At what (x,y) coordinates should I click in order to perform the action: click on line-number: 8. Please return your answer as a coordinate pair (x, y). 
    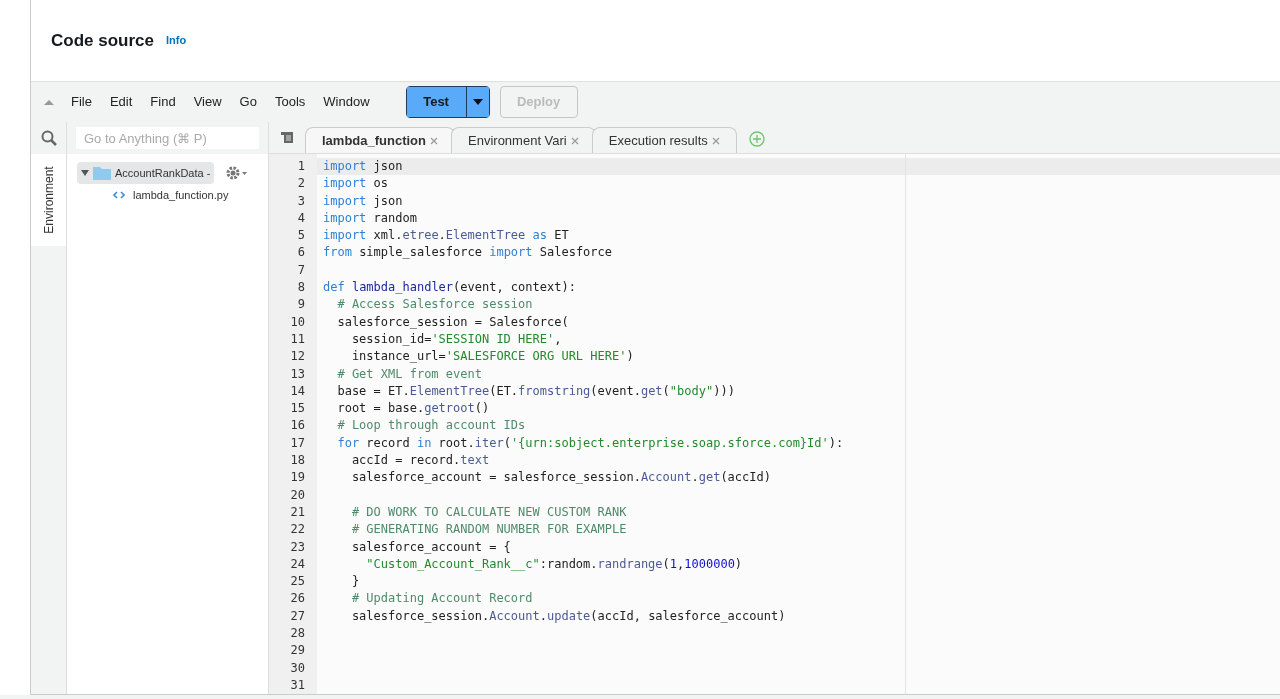
    Looking at the image, I should click on (301, 288).